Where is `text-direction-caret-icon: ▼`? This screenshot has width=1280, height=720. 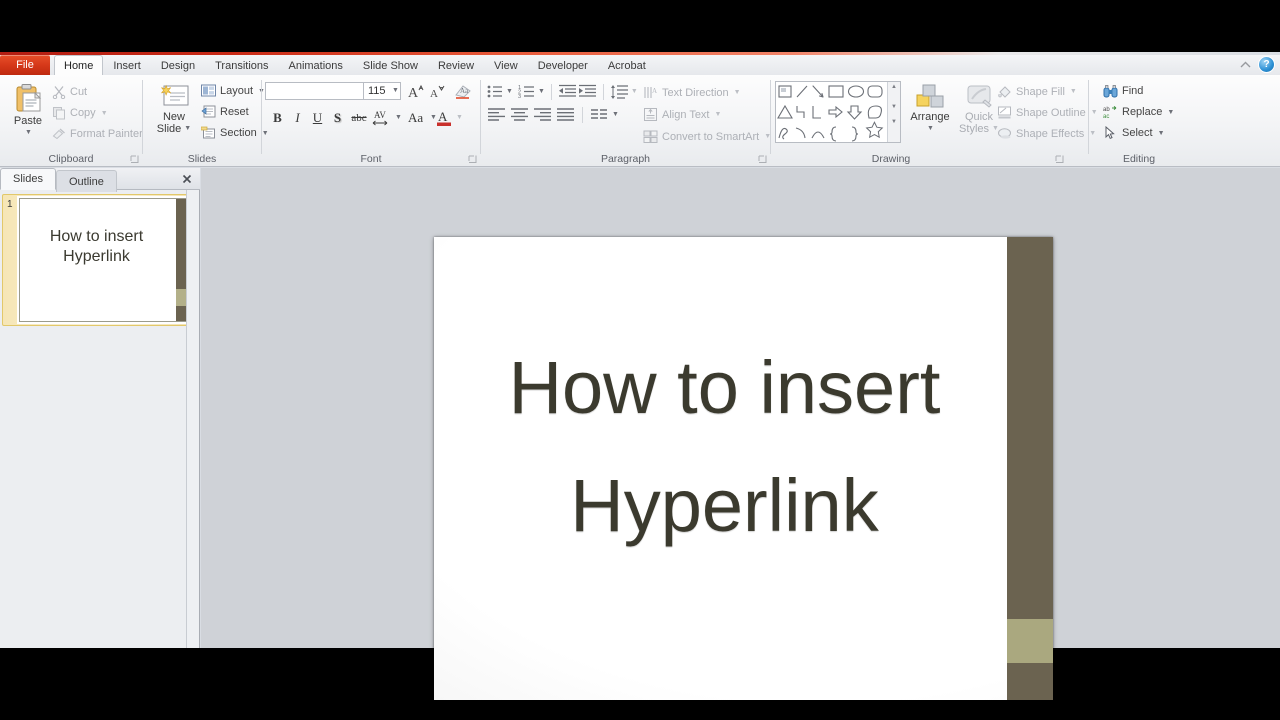
text-direction-caret-icon: ▼ is located at coordinates (737, 92).